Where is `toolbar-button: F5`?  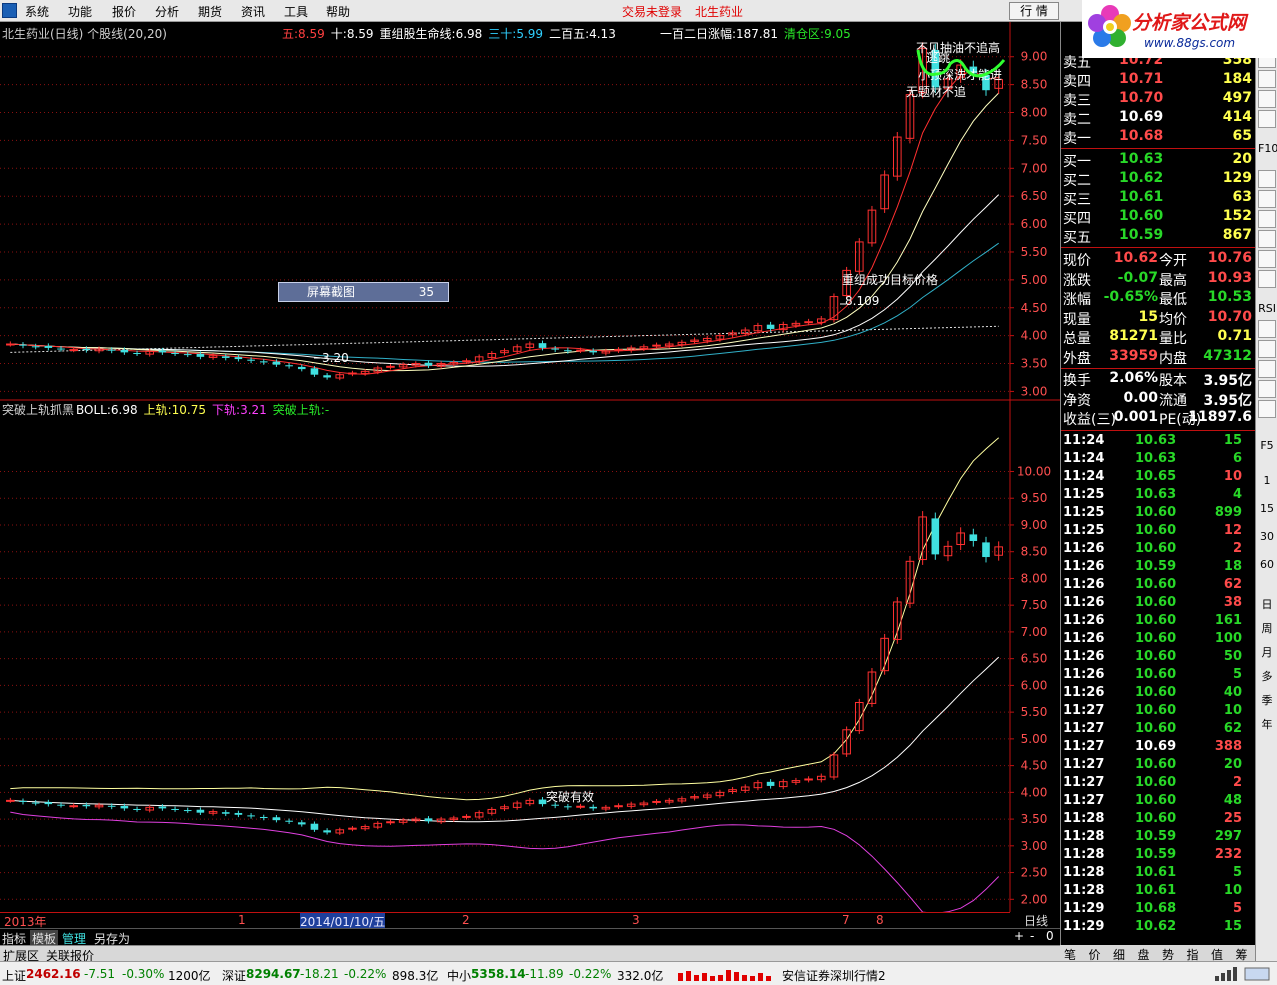
toolbar-button: F5 is located at coordinates (1267, 446).